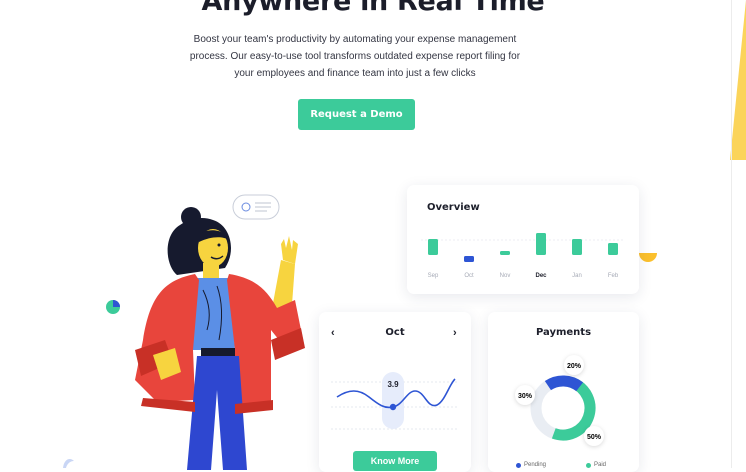 The image size is (746, 472). I want to click on payments-title: Payments, so click(563, 332).